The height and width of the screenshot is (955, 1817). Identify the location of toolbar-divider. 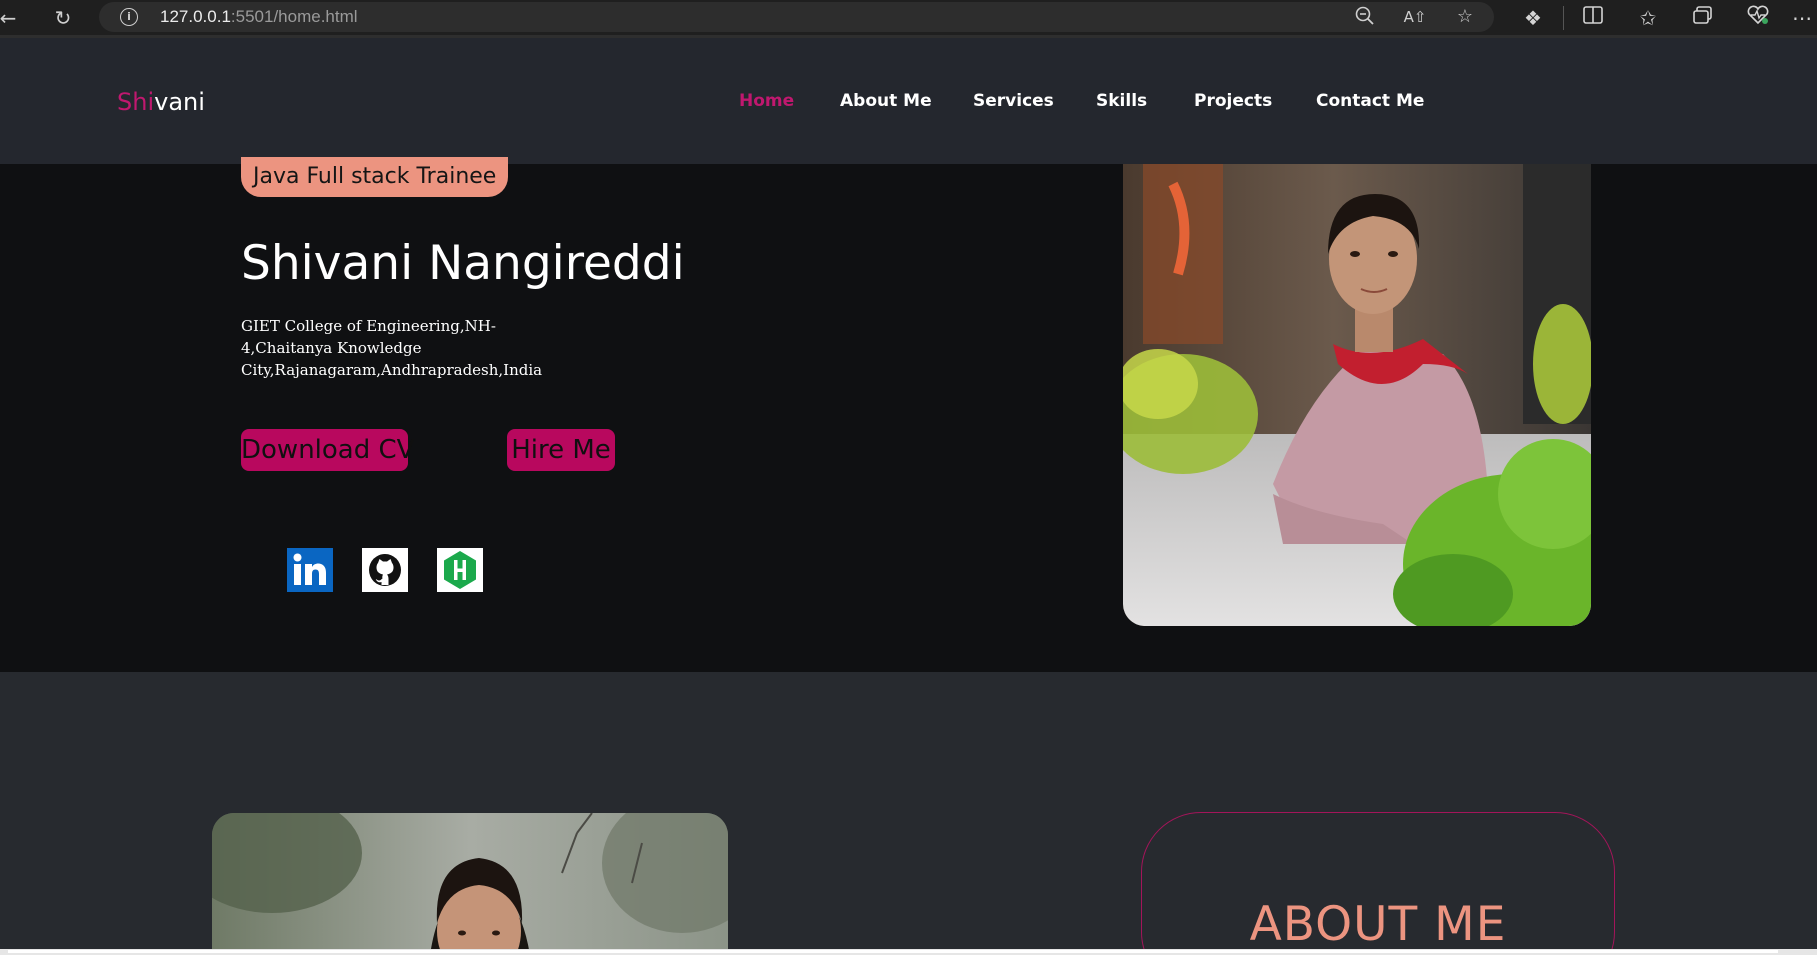
(1563, 18).